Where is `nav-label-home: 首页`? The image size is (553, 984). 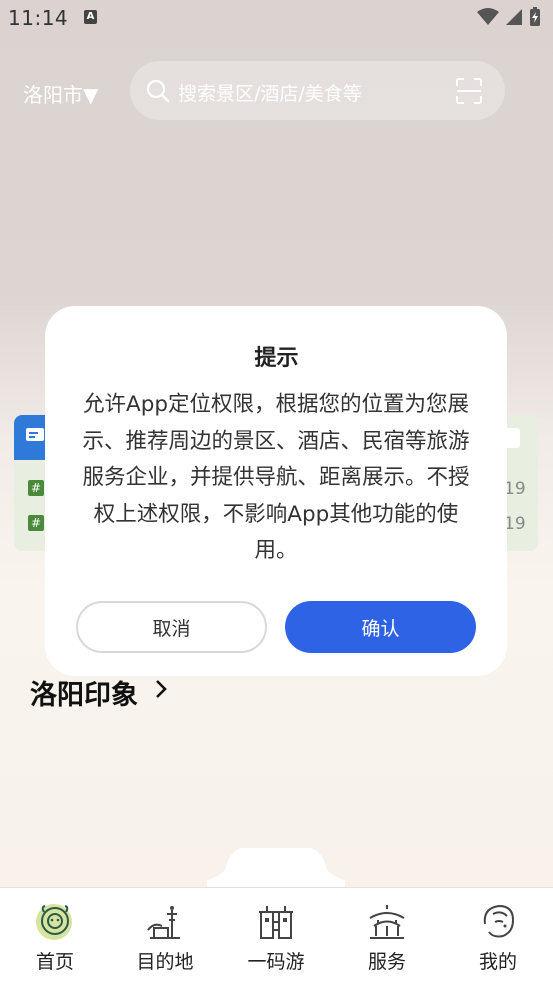
nav-label-home: 首页 is located at coordinates (54, 962).